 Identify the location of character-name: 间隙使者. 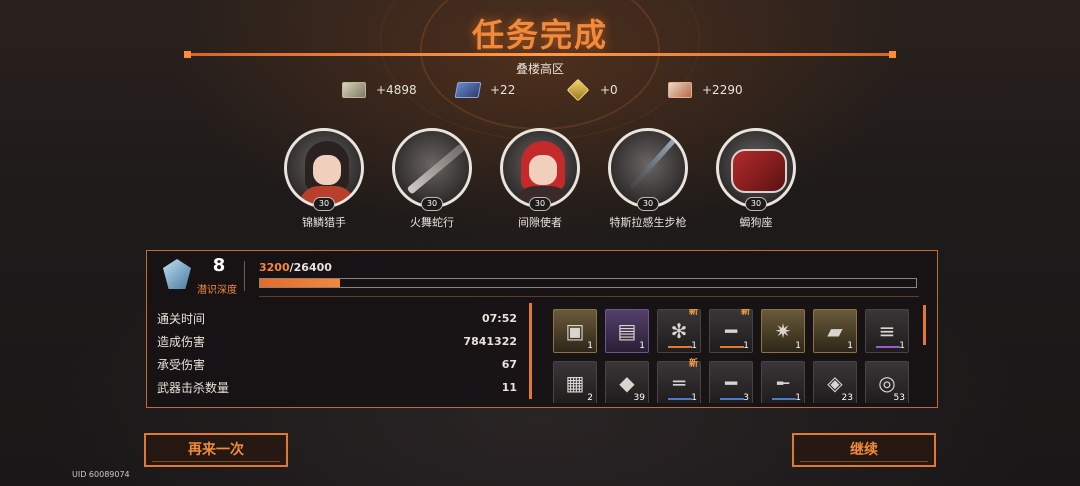
(540, 222).